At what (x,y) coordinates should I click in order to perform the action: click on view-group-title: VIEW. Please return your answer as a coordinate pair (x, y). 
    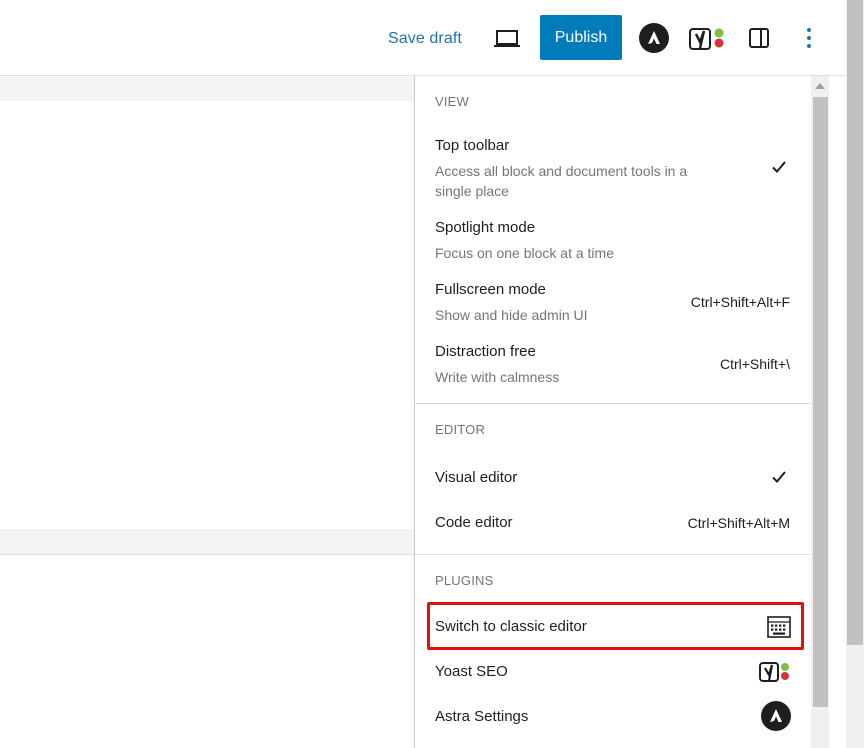
    Looking at the image, I should click on (452, 101).